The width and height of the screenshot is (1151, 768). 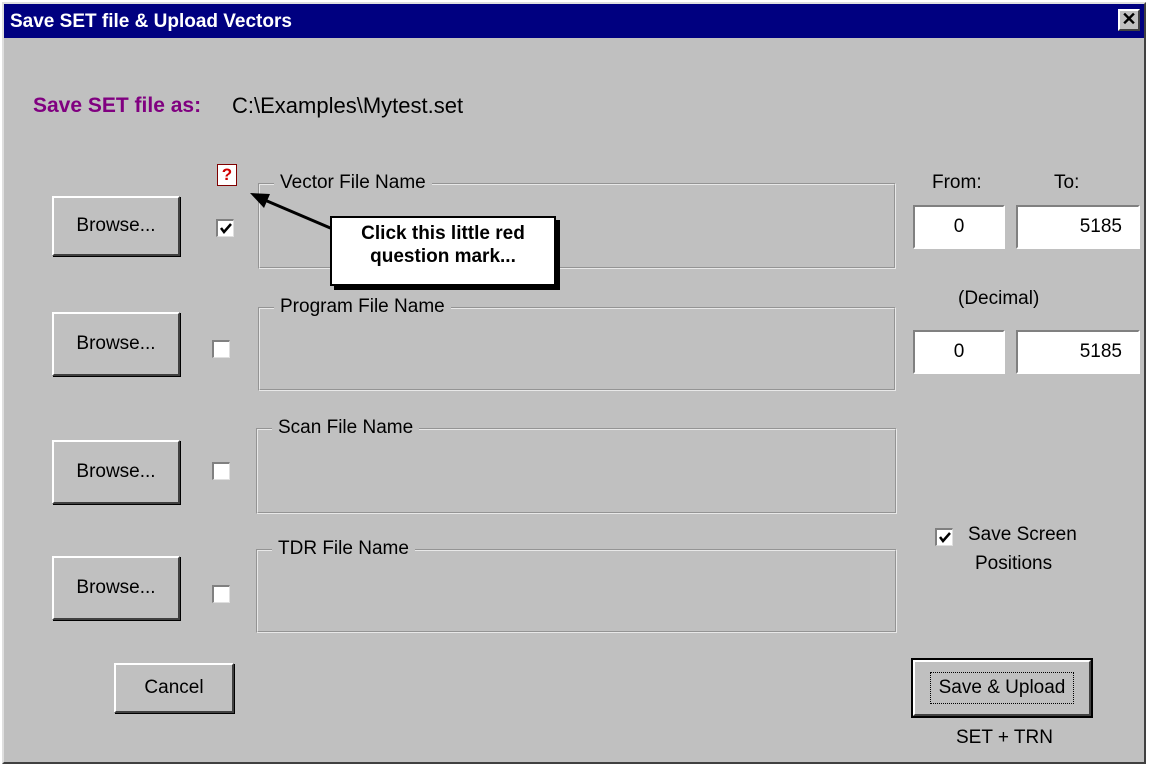 I want to click on save-screen-checkbox, so click(x=944, y=537).